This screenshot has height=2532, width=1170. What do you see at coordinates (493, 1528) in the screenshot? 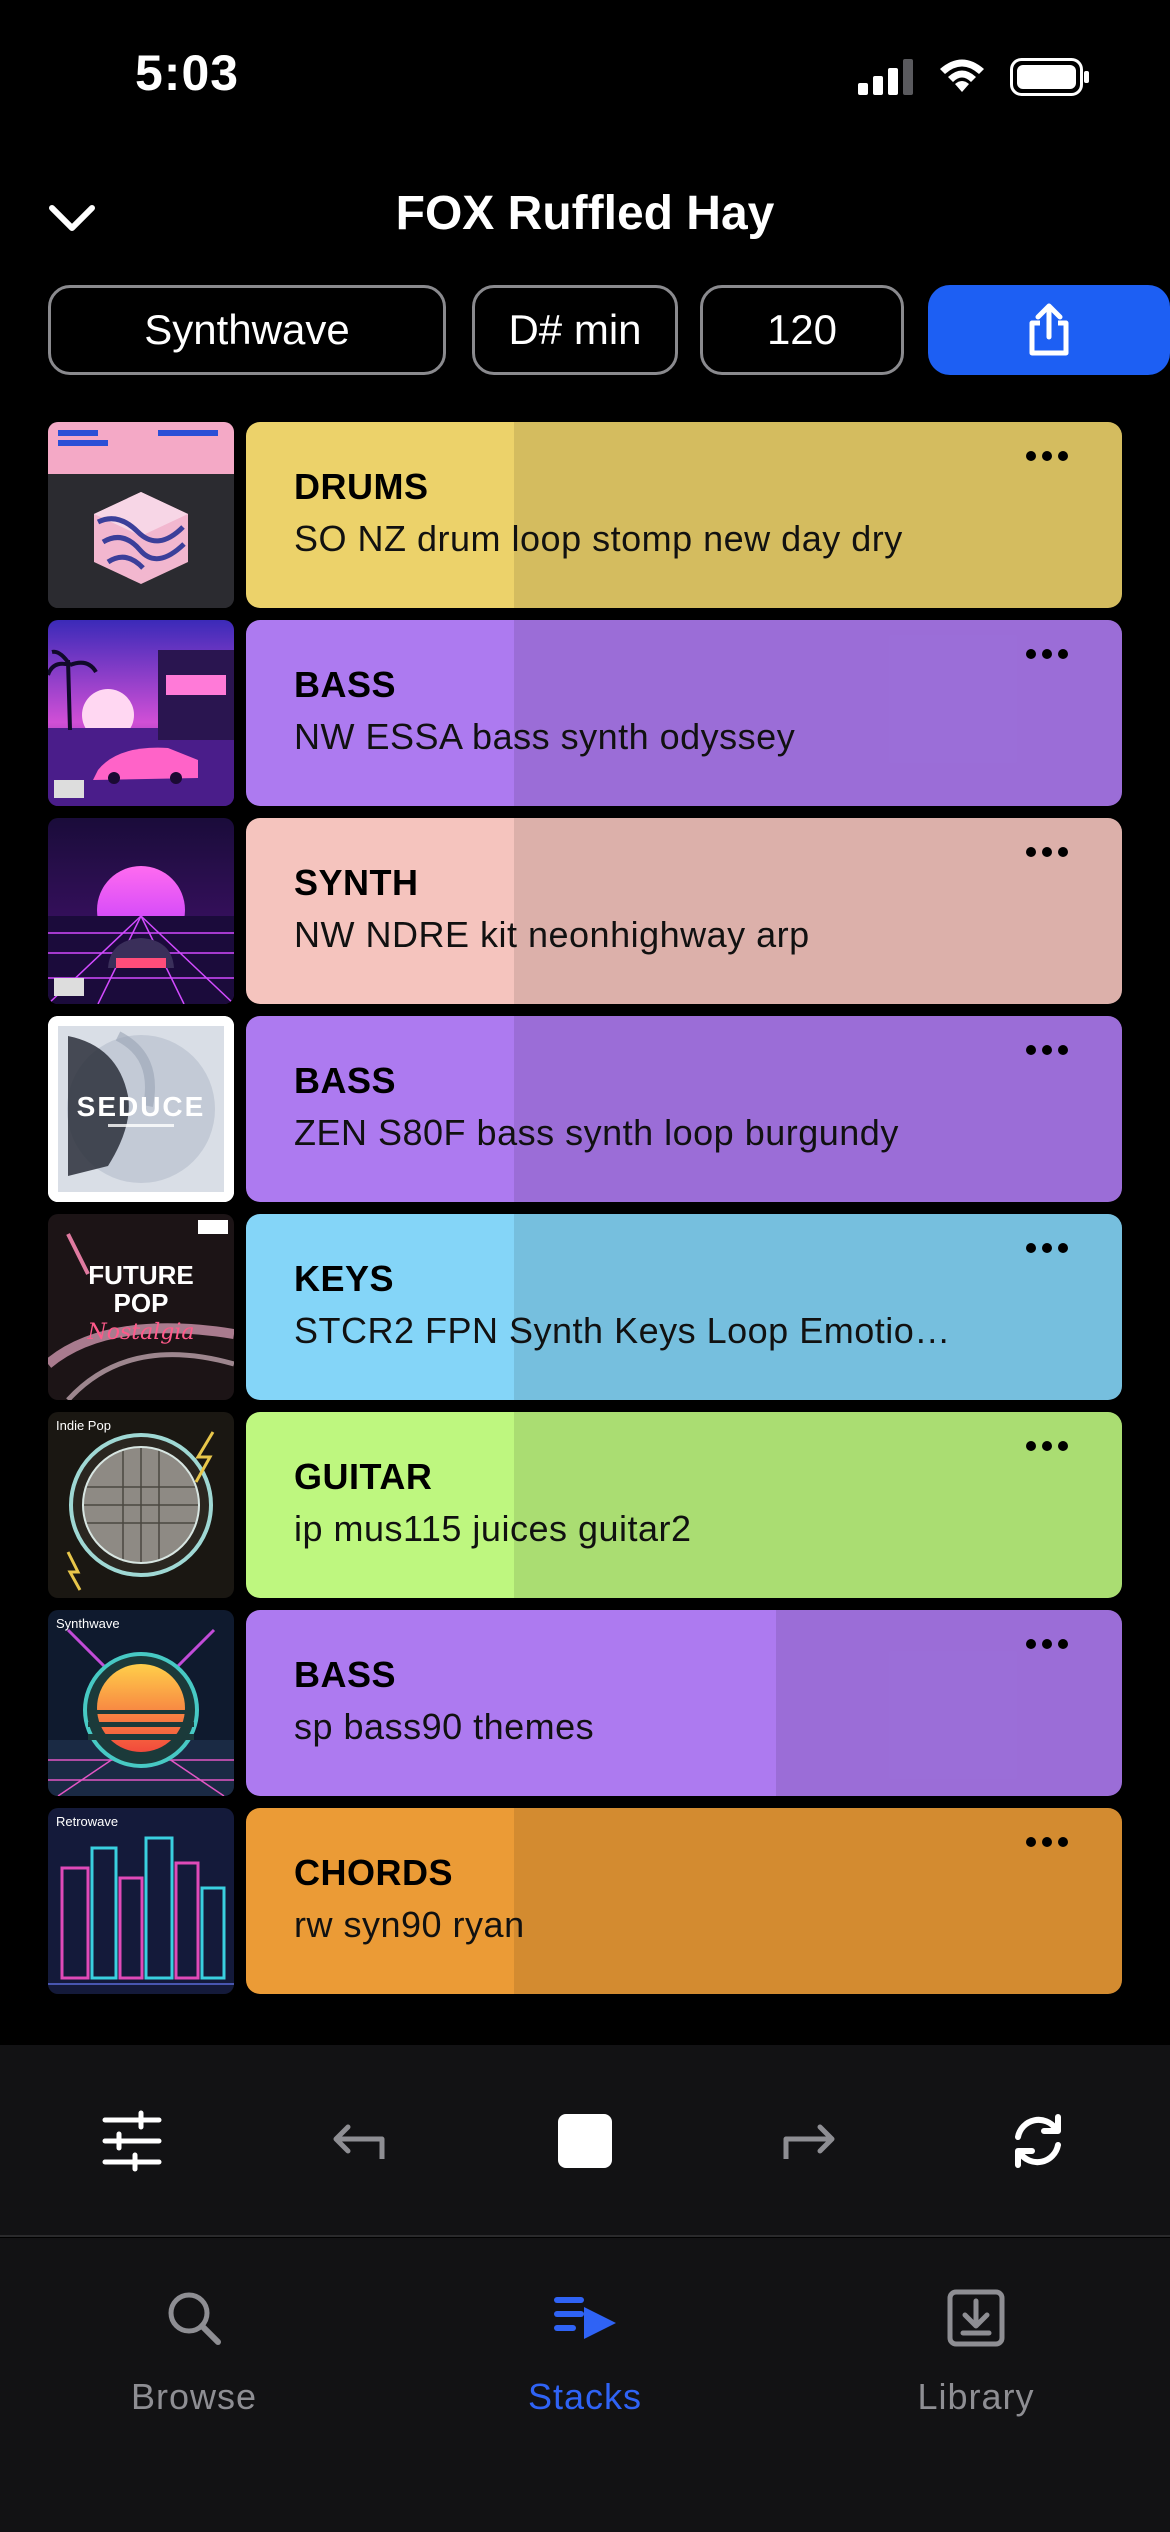
I see `stack-sample-name: ip mus115 juices guitar2` at bounding box center [493, 1528].